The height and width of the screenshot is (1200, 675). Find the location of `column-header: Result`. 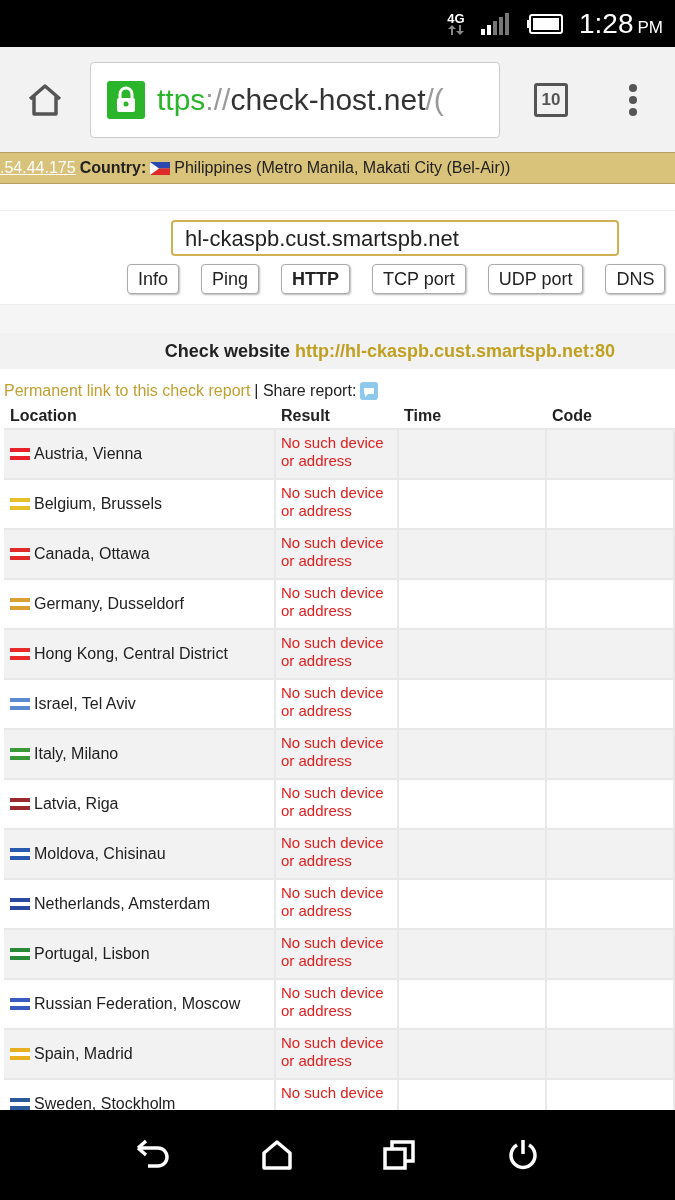

column-header: Result is located at coordinates (336, 416).